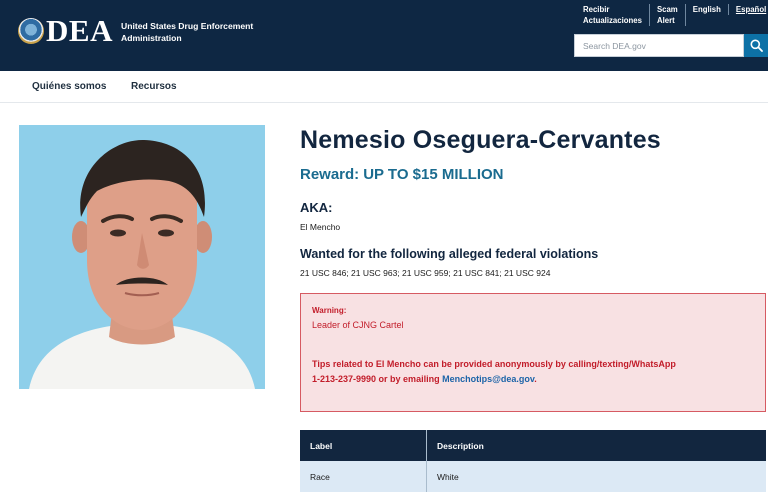 The width and height of the screenshot is (768, 492). I want to click on scam-alert-line2: Alert, so click(665, 20).